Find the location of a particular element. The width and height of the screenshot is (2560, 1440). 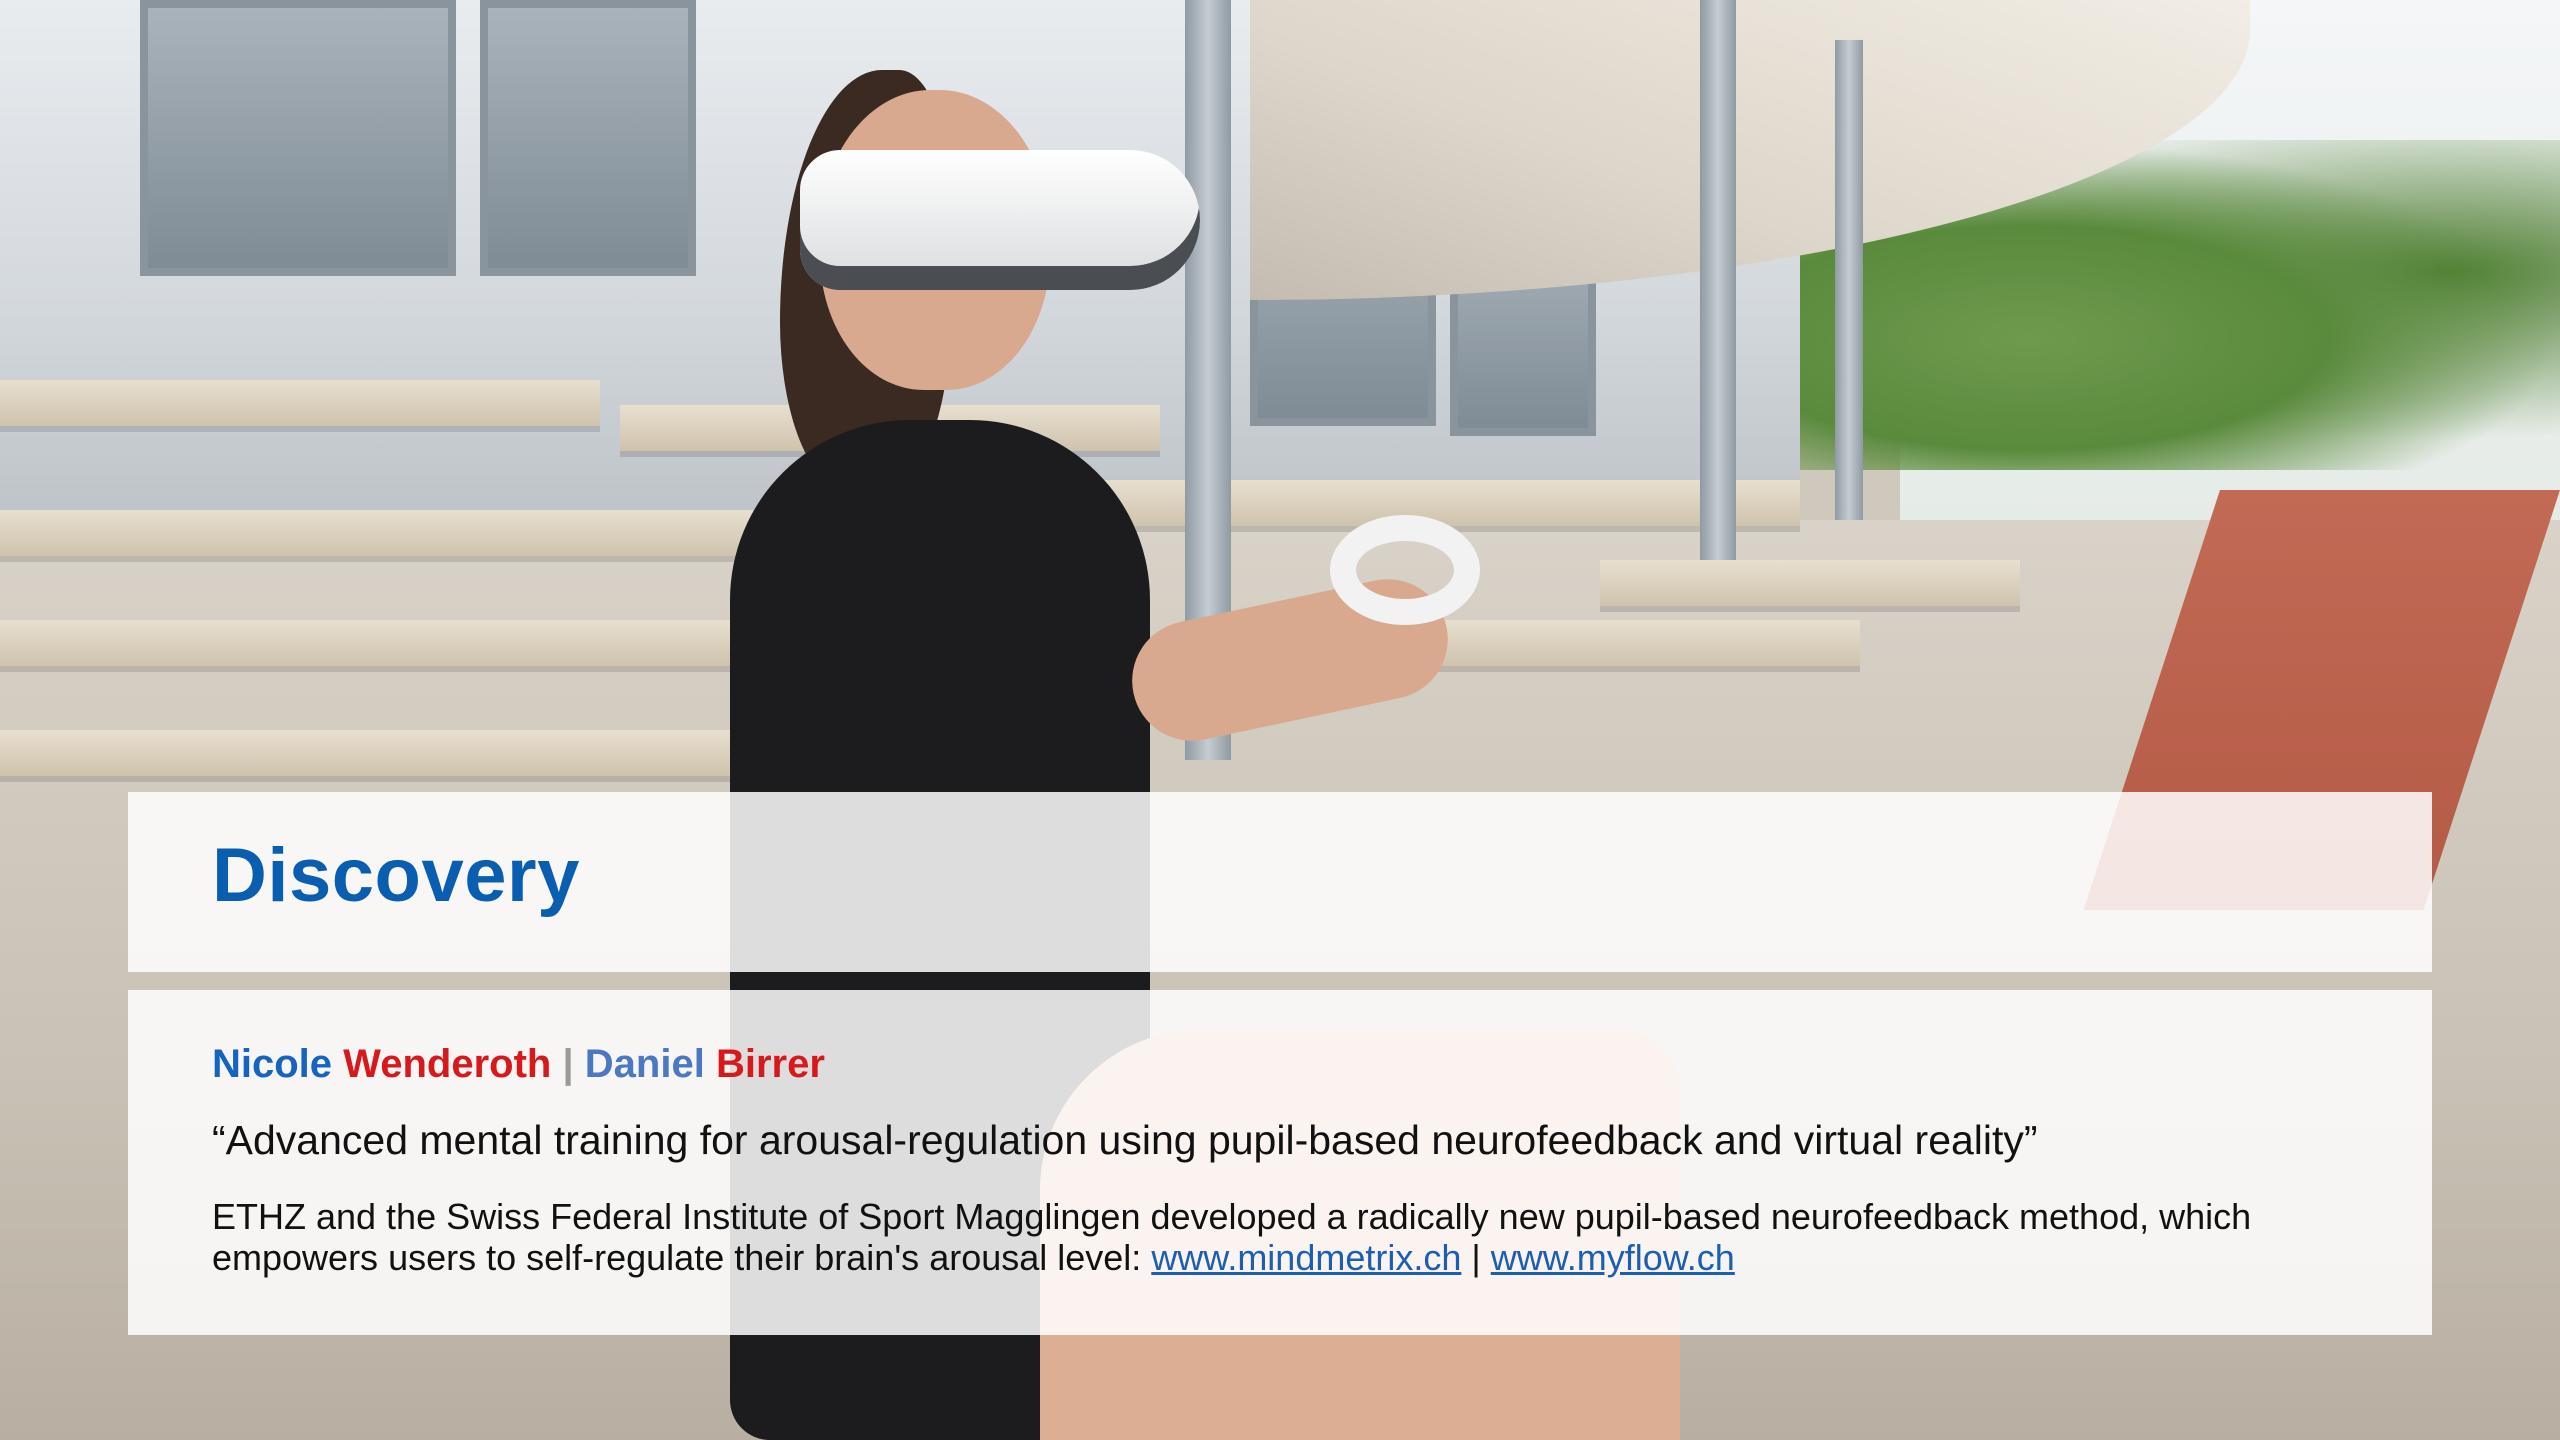

slide-title: Discovery is located at coordinates (396, 875).